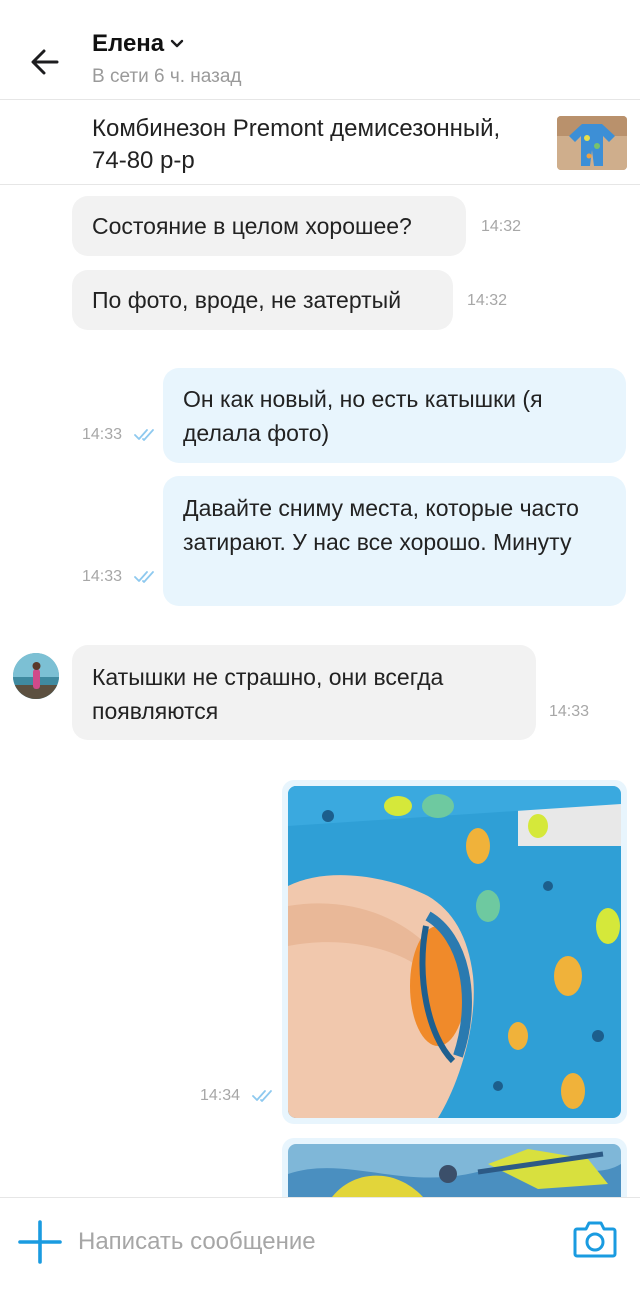 The height and width of the screenshot is (1300, 640). Describe the element at coordinates (167, 44) in the screenshot. I see `contact-name-dropdown: Елена` at that location.